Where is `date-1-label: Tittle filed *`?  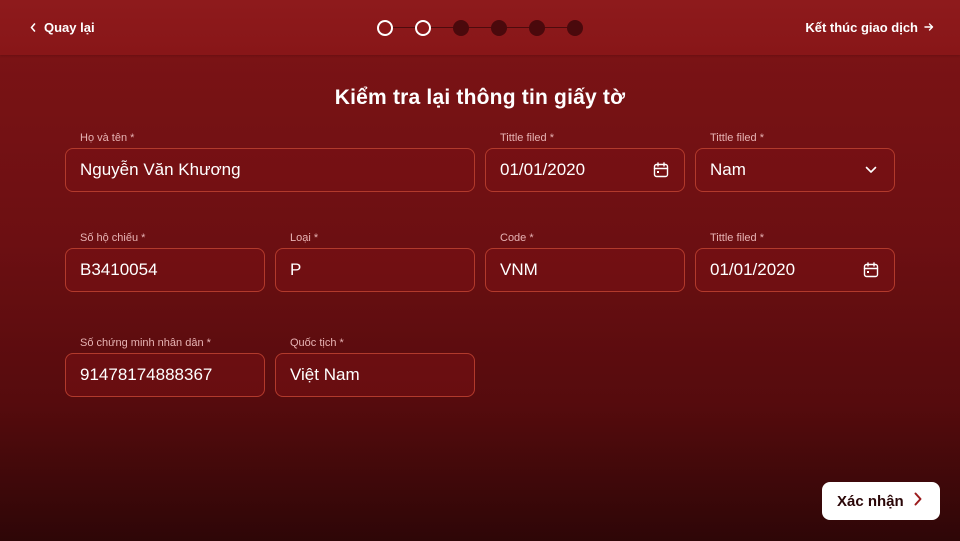
date-1-label: Tittle filed * is located at coordinates (527, 138).